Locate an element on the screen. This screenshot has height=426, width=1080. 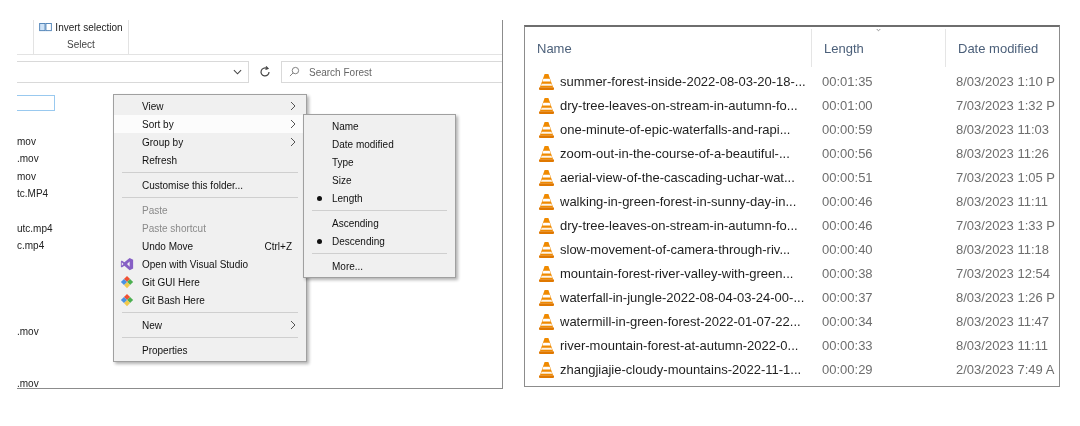
infinity-logo-icon is located at coordinates (127, 264).